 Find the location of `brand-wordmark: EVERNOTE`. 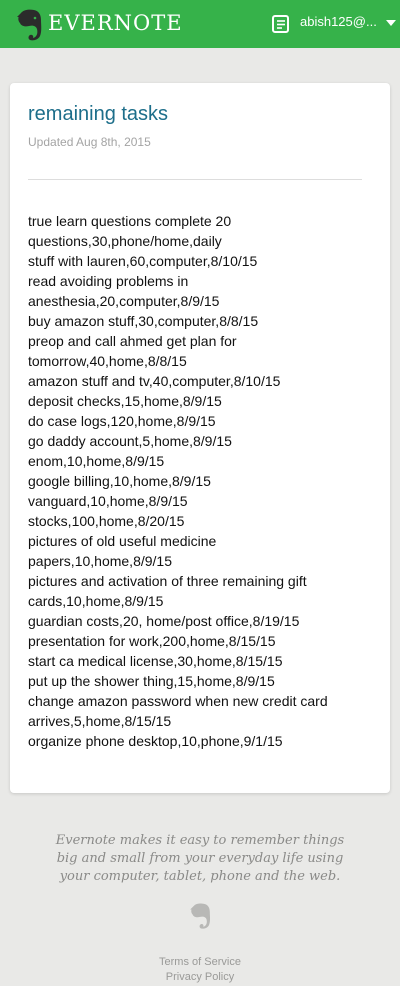

brand-wordmark: EVERNOTE is located at coordinates (115, 23).